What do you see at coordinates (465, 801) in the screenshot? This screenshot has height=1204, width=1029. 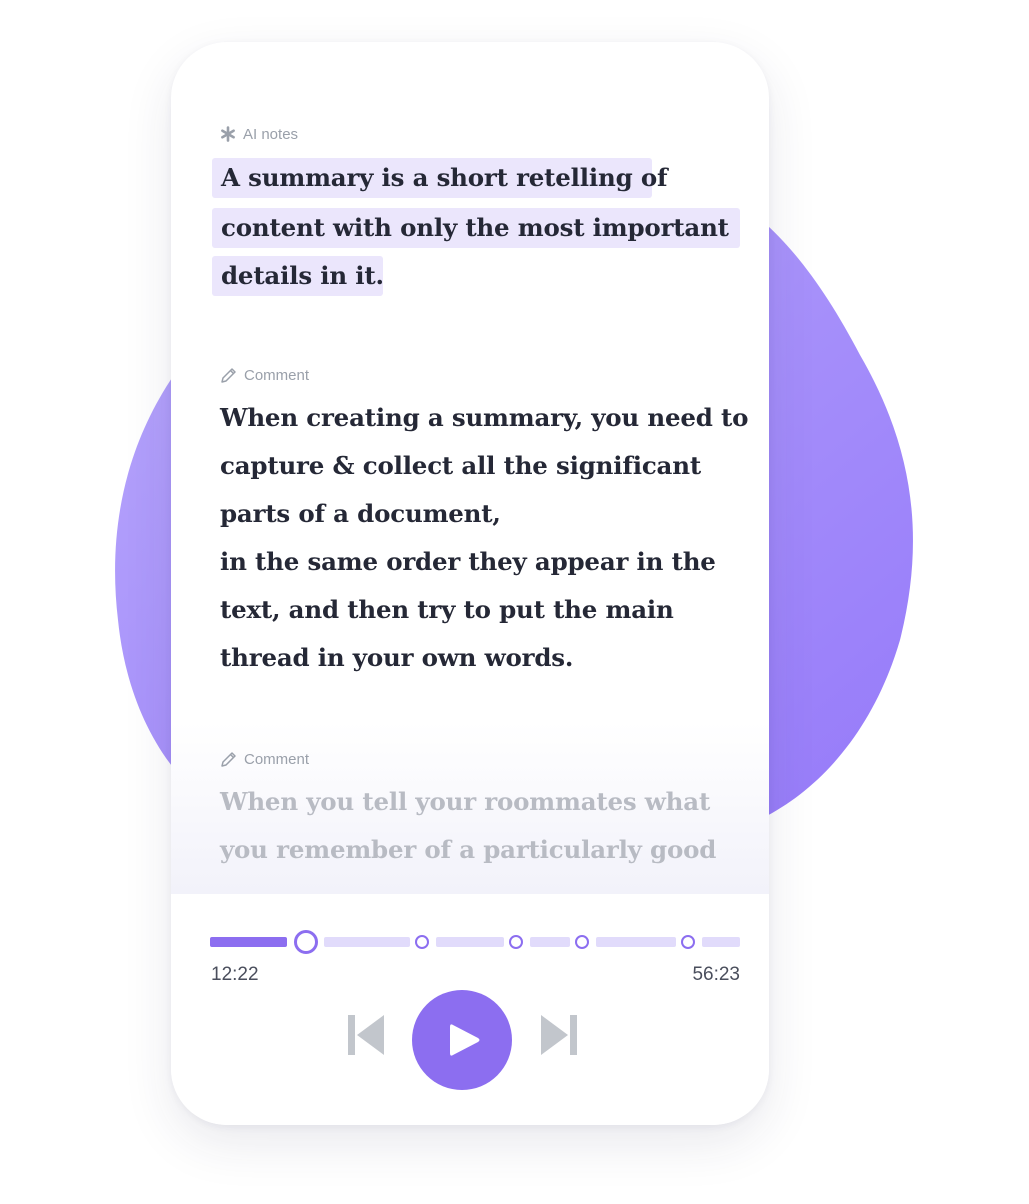 I see `comment-line: When you tell your roommates what` at bounding box center [465, 801].